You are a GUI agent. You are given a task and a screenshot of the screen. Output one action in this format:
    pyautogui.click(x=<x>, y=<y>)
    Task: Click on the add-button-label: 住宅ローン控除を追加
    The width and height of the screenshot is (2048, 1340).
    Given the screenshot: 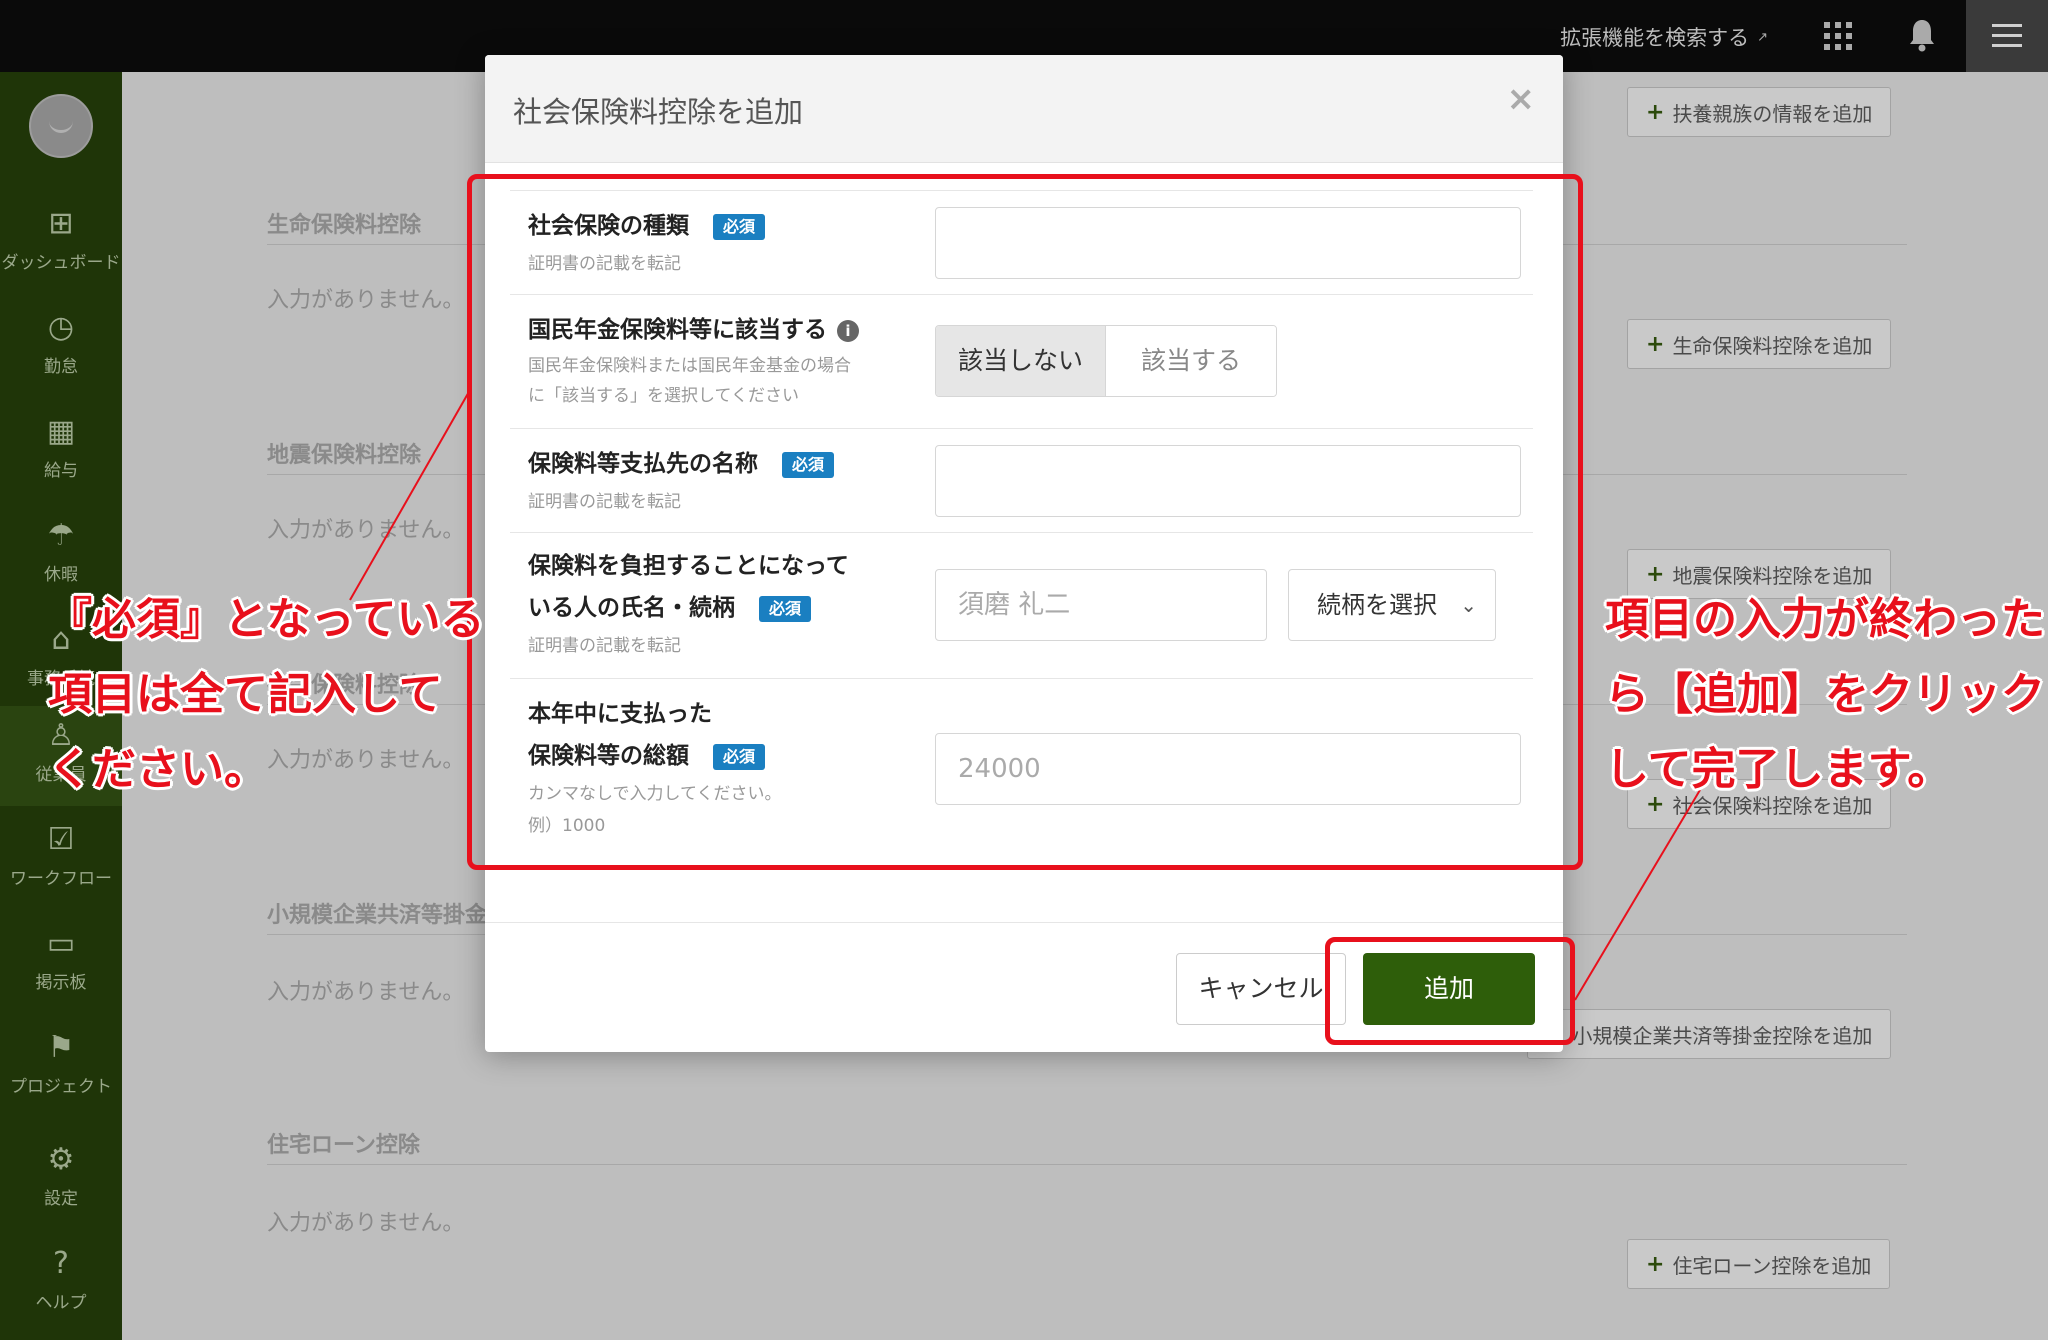 What is the action you would take?
    pyautogui.click(x=1772, y=1265)
    